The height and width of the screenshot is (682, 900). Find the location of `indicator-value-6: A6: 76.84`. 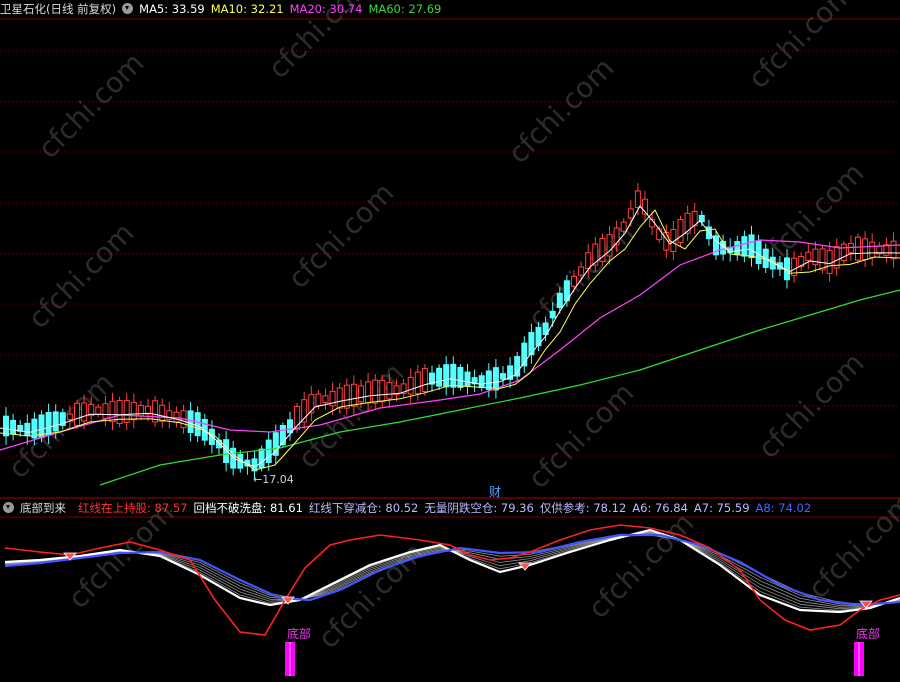

indicator-value-6: A6: 76.84 is located at coordinates (660, 508).